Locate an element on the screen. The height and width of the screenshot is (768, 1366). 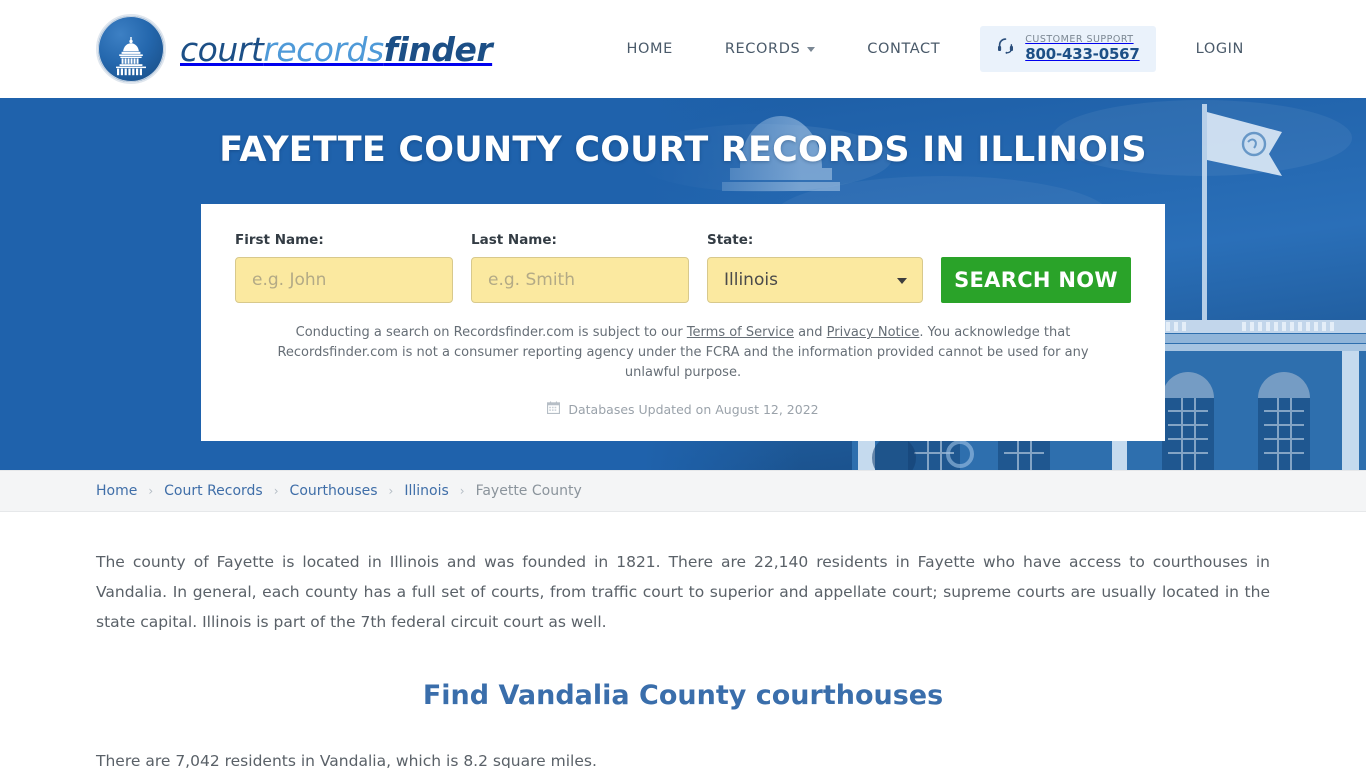
support-phone: 800-433-0567 is located at coordinates (1082, 53).